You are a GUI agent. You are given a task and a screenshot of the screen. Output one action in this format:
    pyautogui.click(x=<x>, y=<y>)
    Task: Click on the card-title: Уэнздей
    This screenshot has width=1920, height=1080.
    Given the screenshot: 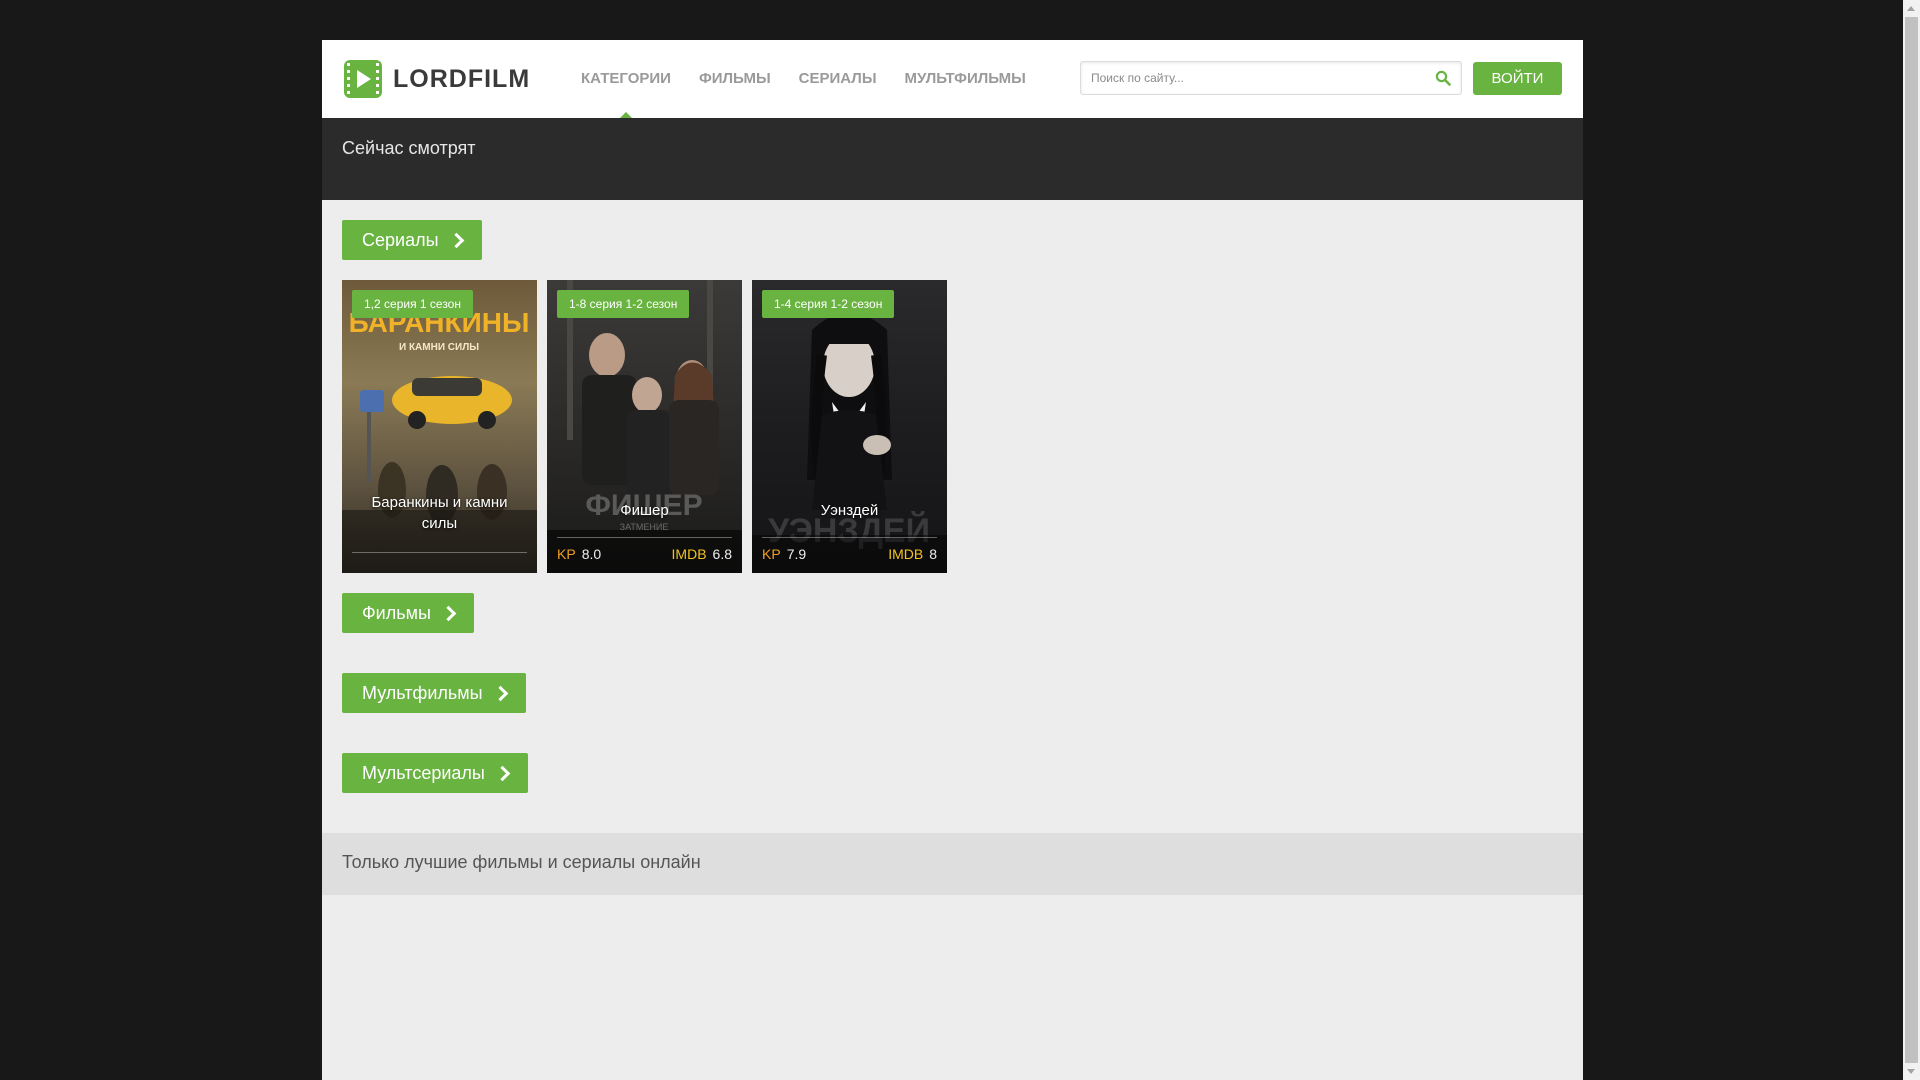 What is the action you would take?
    pyautogui.click(x=849, y=510)
    